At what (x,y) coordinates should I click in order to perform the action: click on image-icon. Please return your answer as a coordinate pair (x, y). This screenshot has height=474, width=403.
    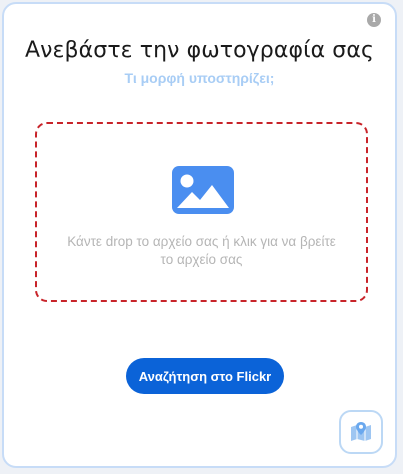
    Looking at the image, I should click on (203, 190).